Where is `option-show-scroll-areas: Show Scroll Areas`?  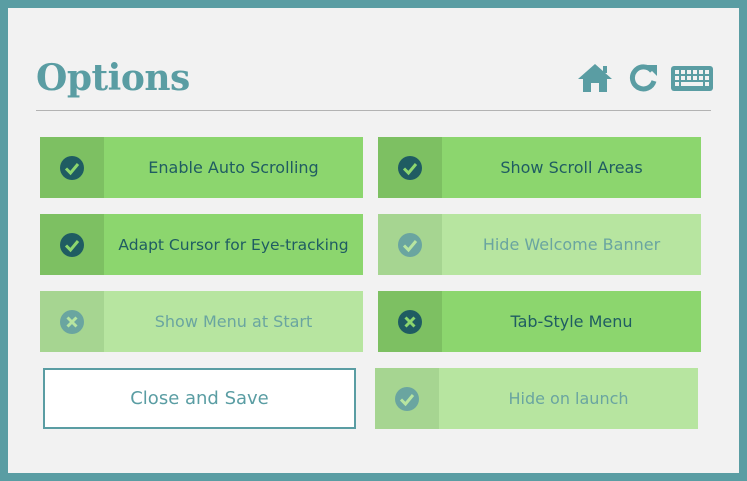 option-show-scroll-areas: Show Scroll Areas is located at coordinates (539, 167).